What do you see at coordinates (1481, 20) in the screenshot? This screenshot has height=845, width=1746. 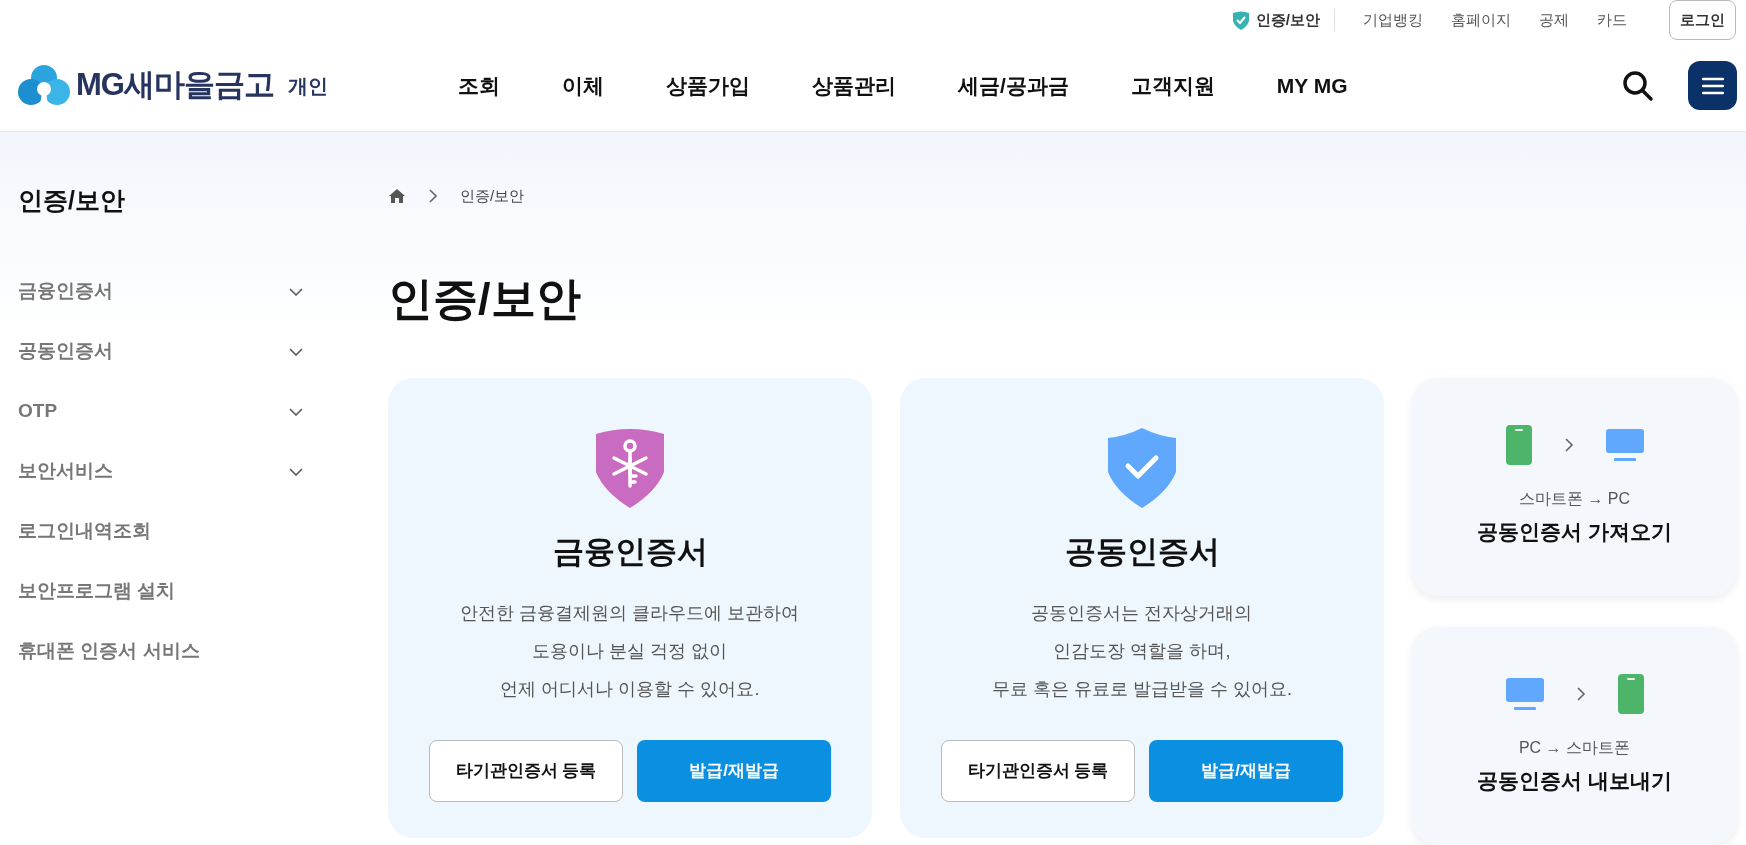 I see `utility-link: 홈페이지` at bounding box center [1481, 20].